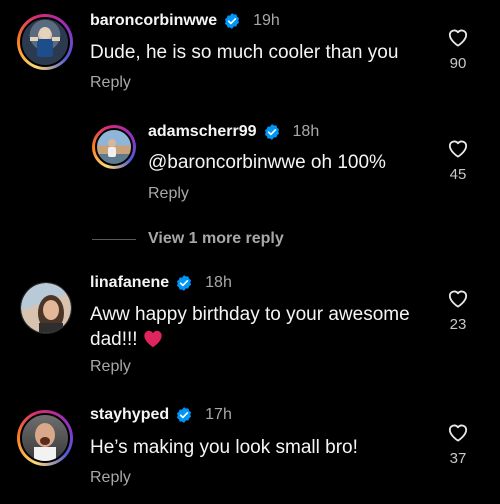  I want to click on like-button: 45, so click(458, 160).